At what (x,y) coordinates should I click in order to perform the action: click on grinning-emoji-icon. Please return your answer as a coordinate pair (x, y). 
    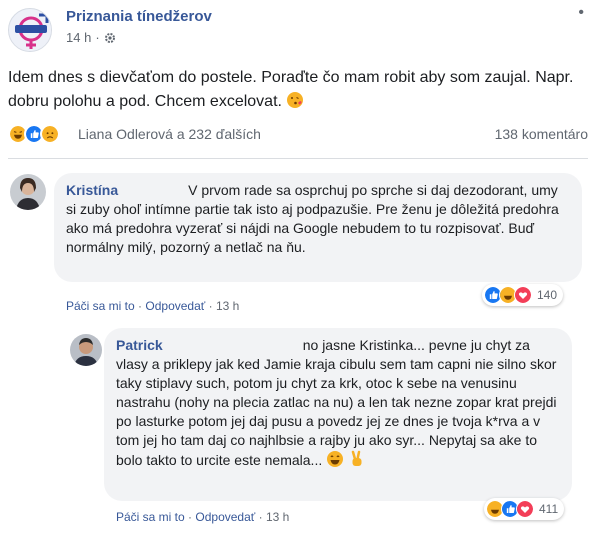
    Looking at the image, I should click on (335, 459).